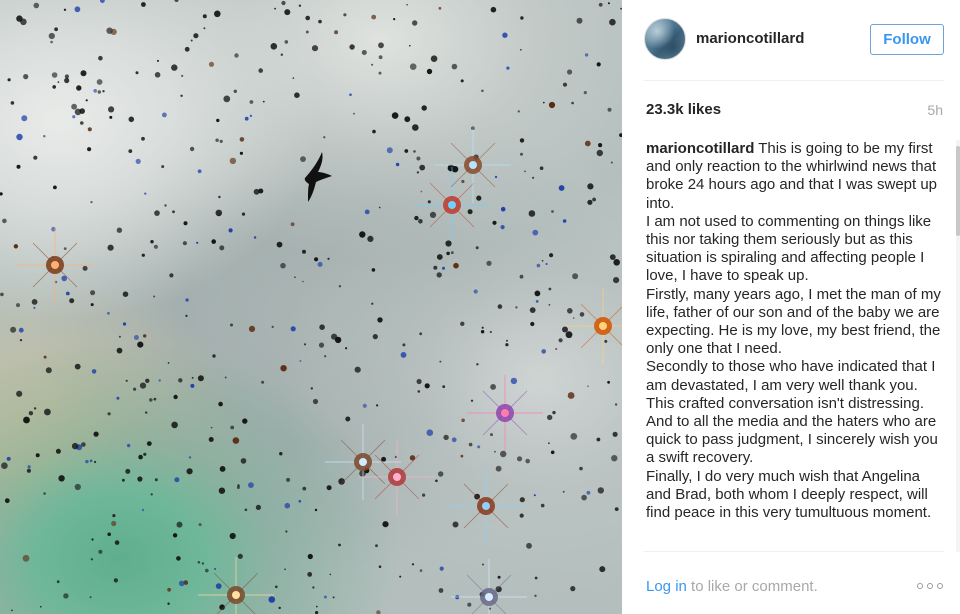 The height and width of the screenshot is (614, 960). What do you see at coordinates (907, 39) in the screenshot?
I see `follow-button: Follow` at bounding box center [907, 39].